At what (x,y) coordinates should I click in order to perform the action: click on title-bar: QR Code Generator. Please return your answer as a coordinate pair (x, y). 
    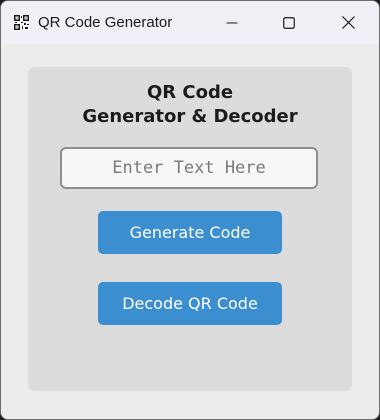
    Looking at the image, I should click on (190, 22).